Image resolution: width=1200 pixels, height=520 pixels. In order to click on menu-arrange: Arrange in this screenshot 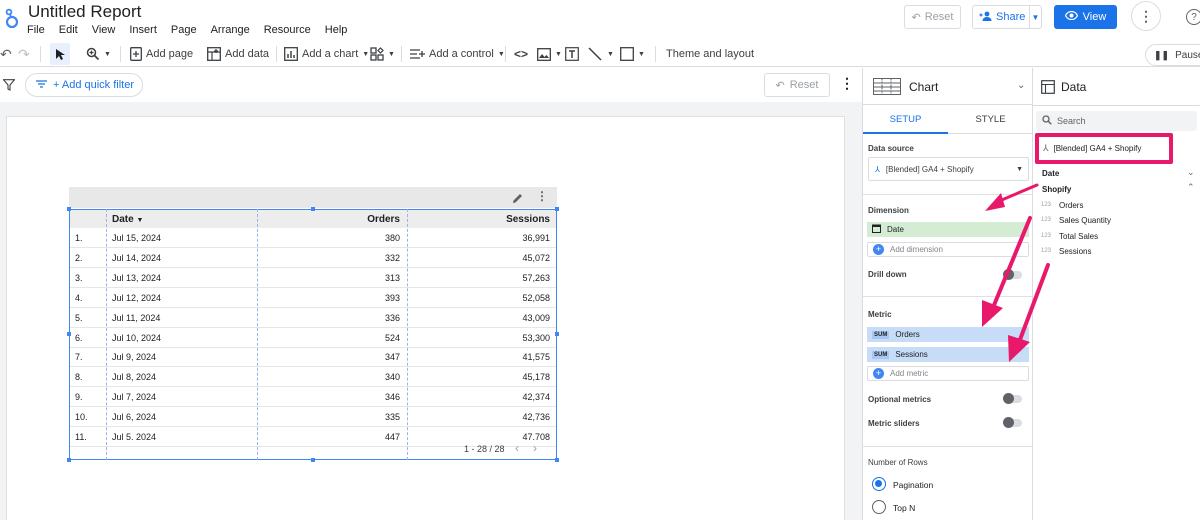, I will do `click(230, 30)`.